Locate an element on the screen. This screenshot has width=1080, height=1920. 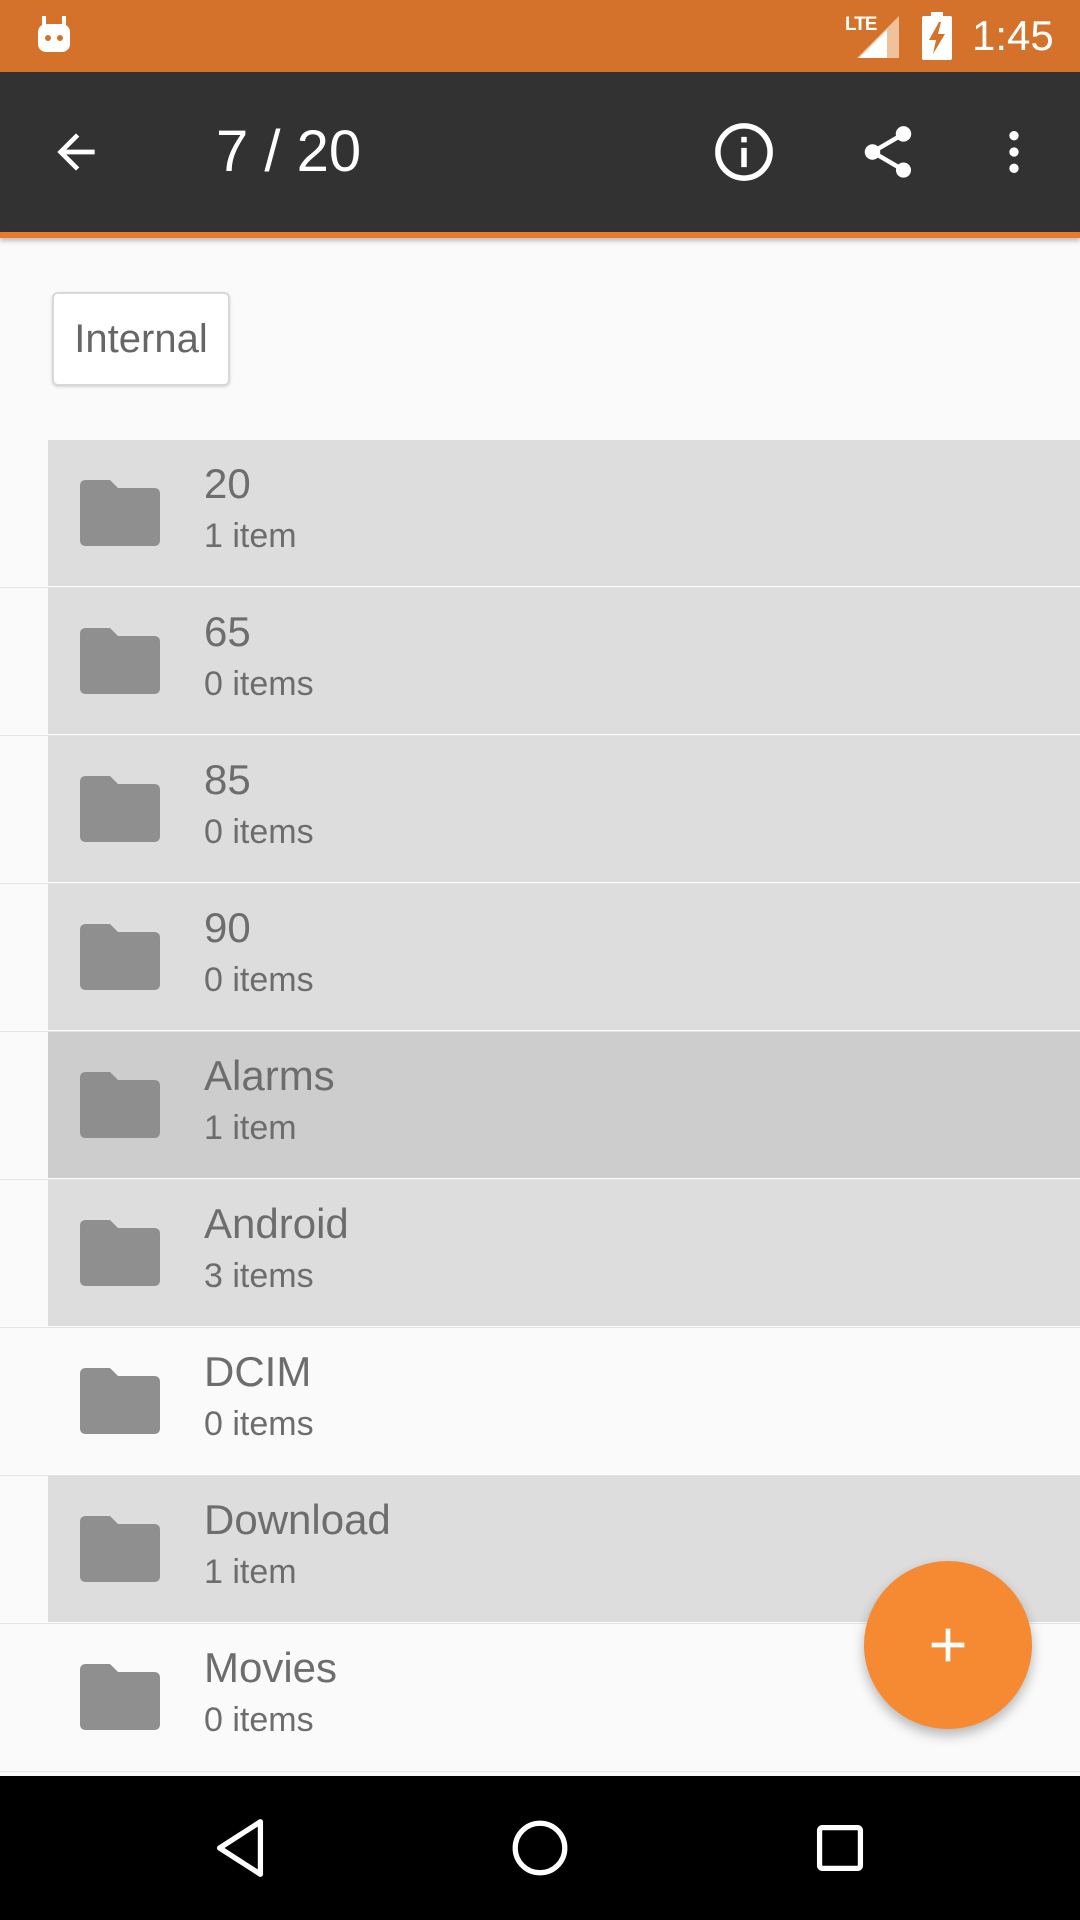
breadcrumb-internal: Internal is located at coordinates (141, 339).